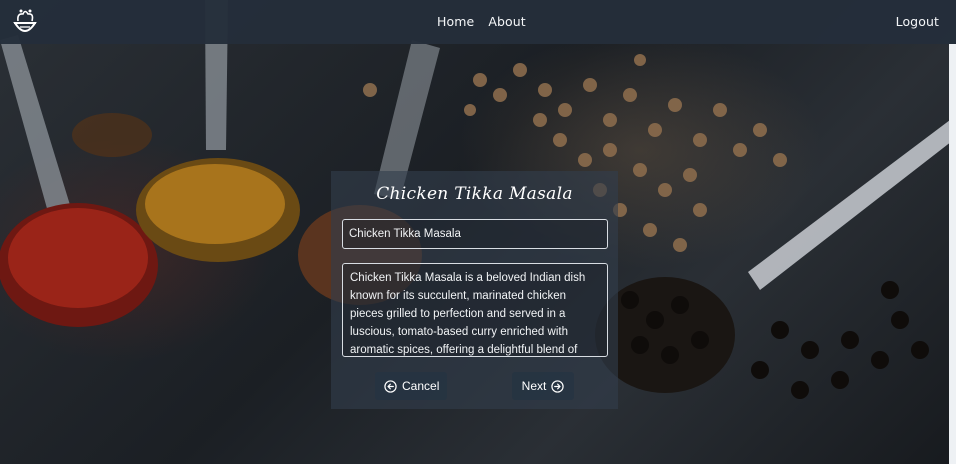 This screenshot has width=956, height=464. What do you see at coordinates (475, 234) in the screenshot?
I see `recipe-name-input` at bounding box center [475, 234].